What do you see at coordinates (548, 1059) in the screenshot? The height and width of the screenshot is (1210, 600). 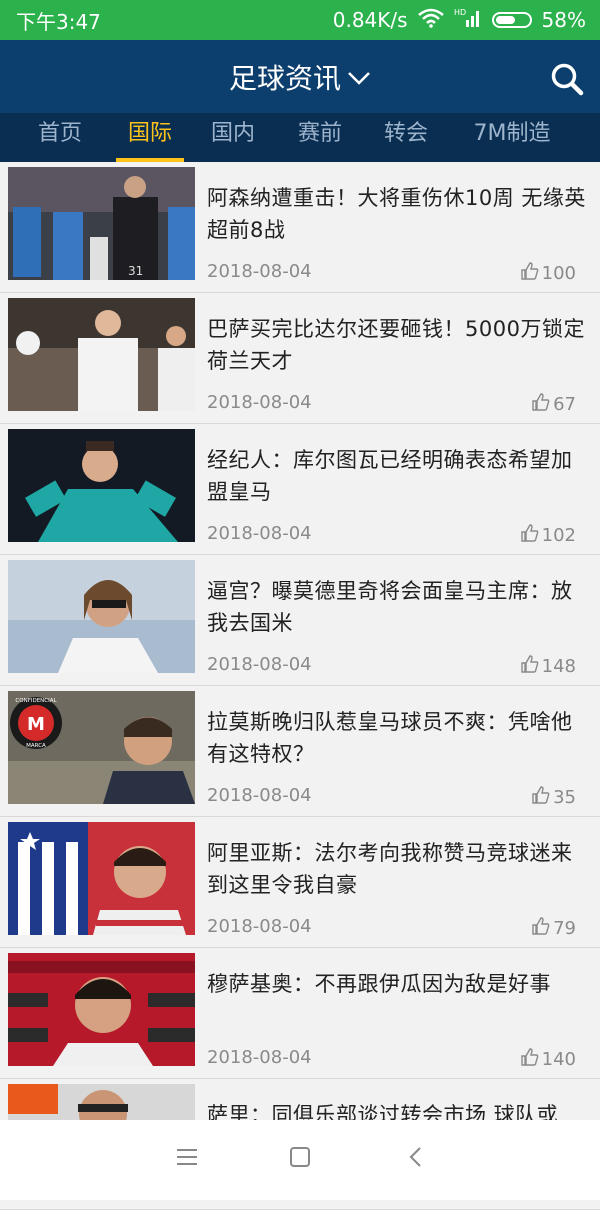 I see `like-count: 140` at bounding box center [548, 1059].